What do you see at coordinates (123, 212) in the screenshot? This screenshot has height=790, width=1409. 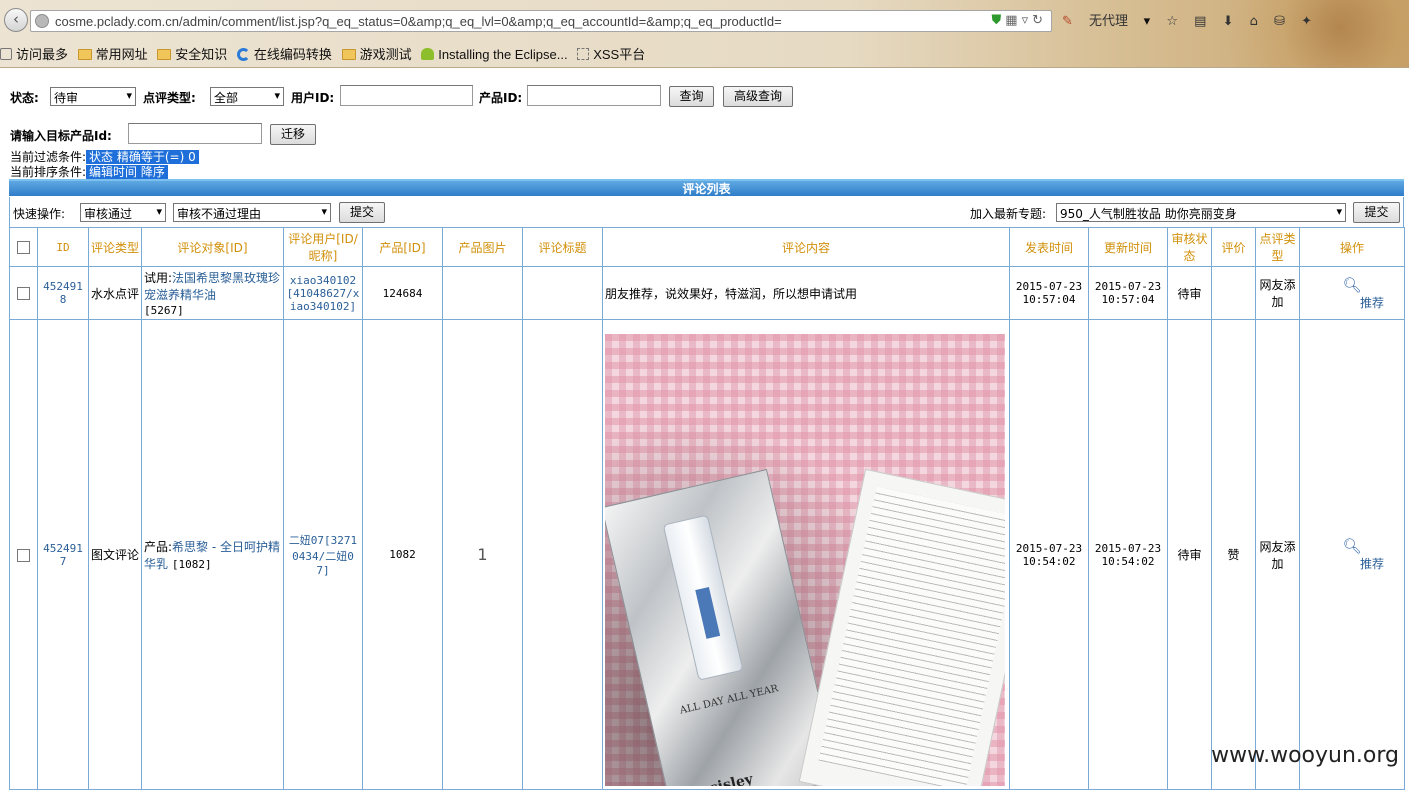 I see `quick-op-select: 审核通过` at bounding box center [123, 212].